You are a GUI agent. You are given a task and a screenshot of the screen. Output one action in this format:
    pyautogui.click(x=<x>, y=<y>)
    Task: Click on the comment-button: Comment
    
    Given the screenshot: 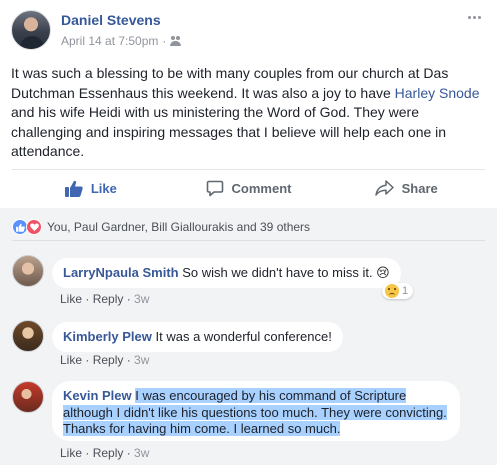 What is the action you would take?
    pyautogui.click(x=249, y=188)
    